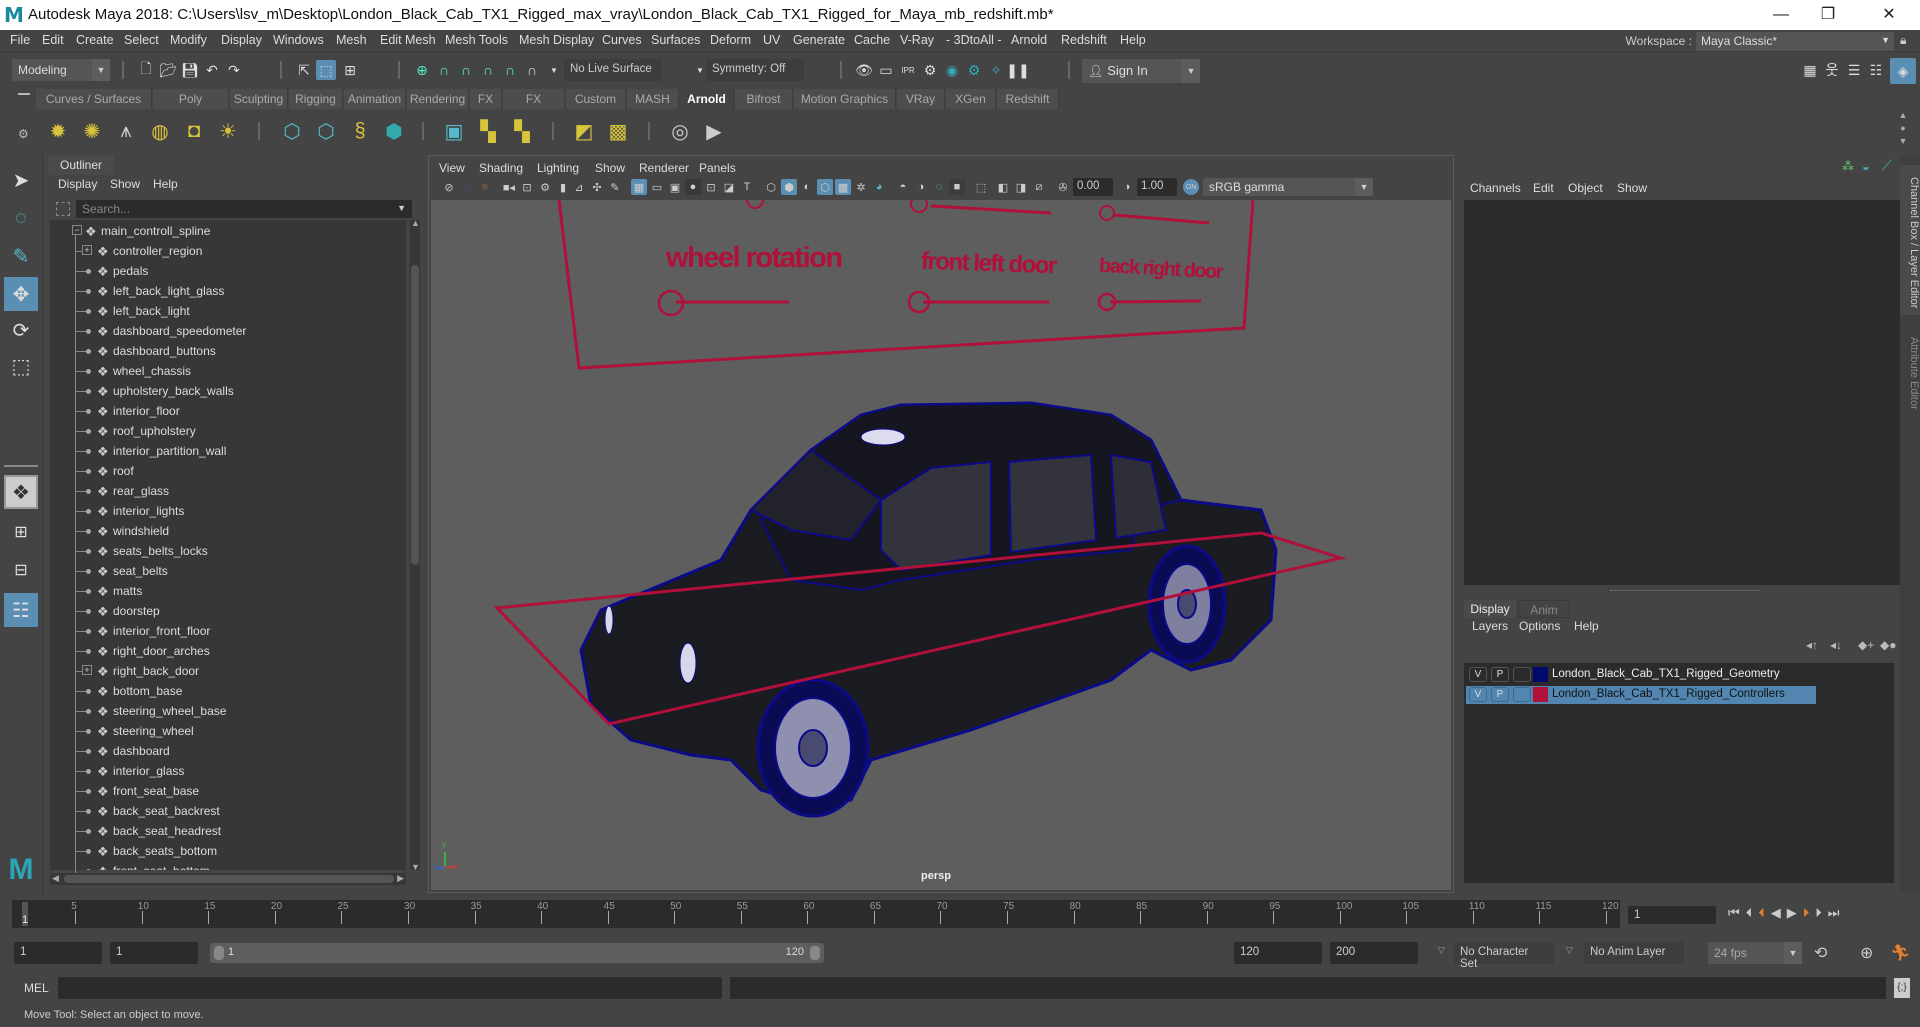 The image size is (1920, 1027). I want to click on shelf-tab-sculpting: Sculpting, so click(259, 99).